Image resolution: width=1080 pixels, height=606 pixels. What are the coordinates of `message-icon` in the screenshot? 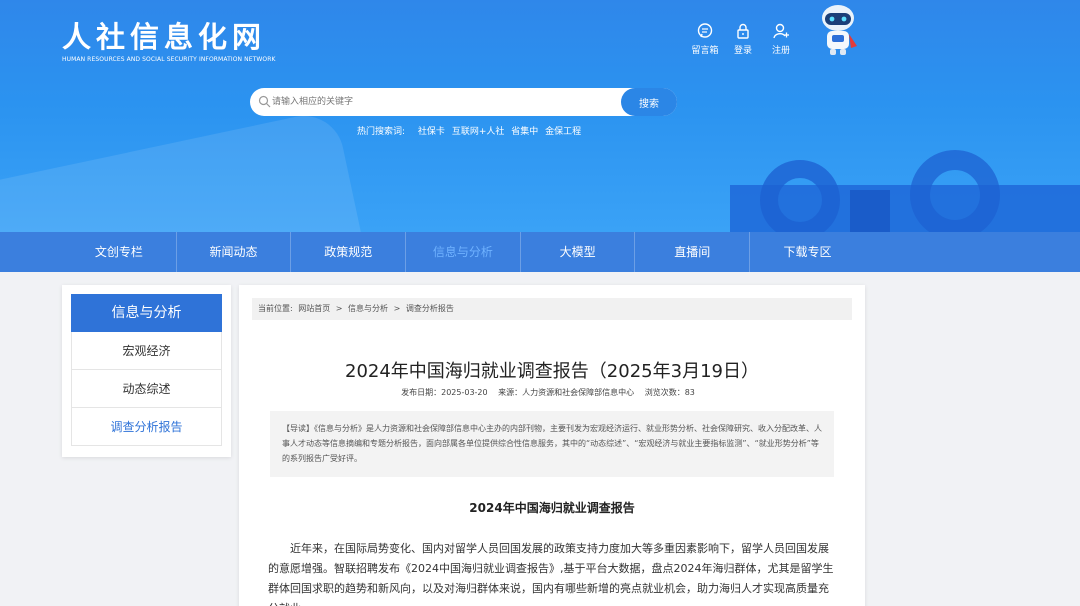 It's located at (705, 30).